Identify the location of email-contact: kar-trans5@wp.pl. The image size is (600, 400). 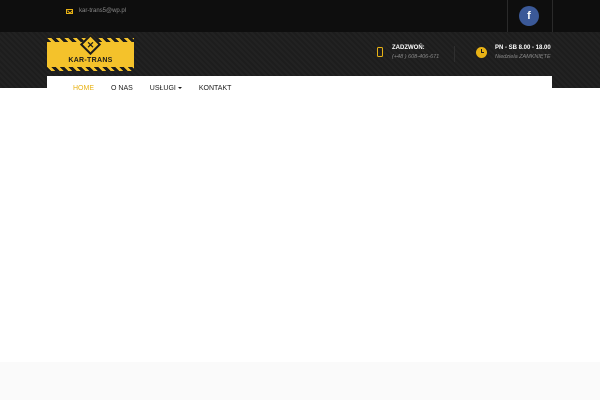
(96, 11).